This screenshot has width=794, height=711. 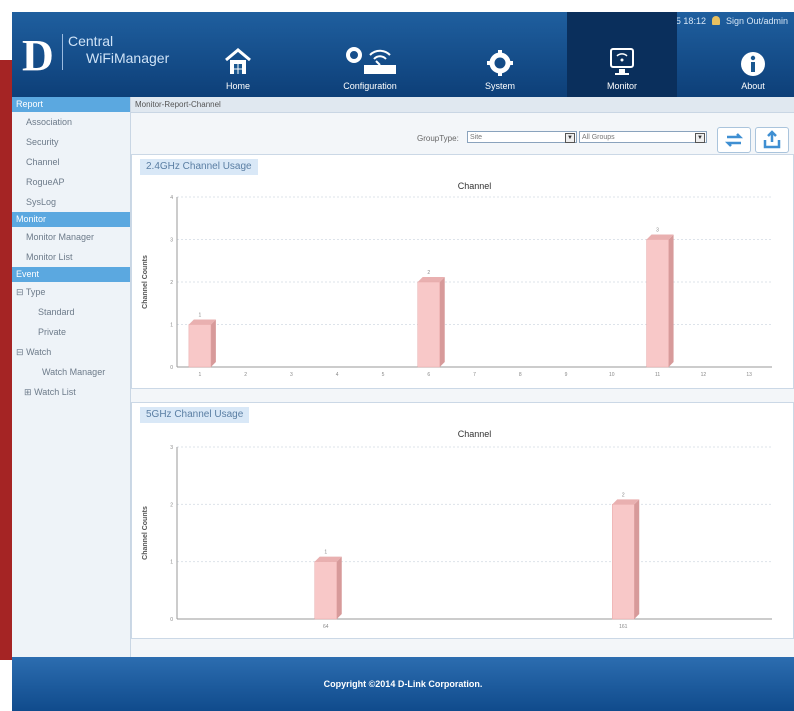 I want to click on x-tick-label: 161, so click(x=623, y=627).